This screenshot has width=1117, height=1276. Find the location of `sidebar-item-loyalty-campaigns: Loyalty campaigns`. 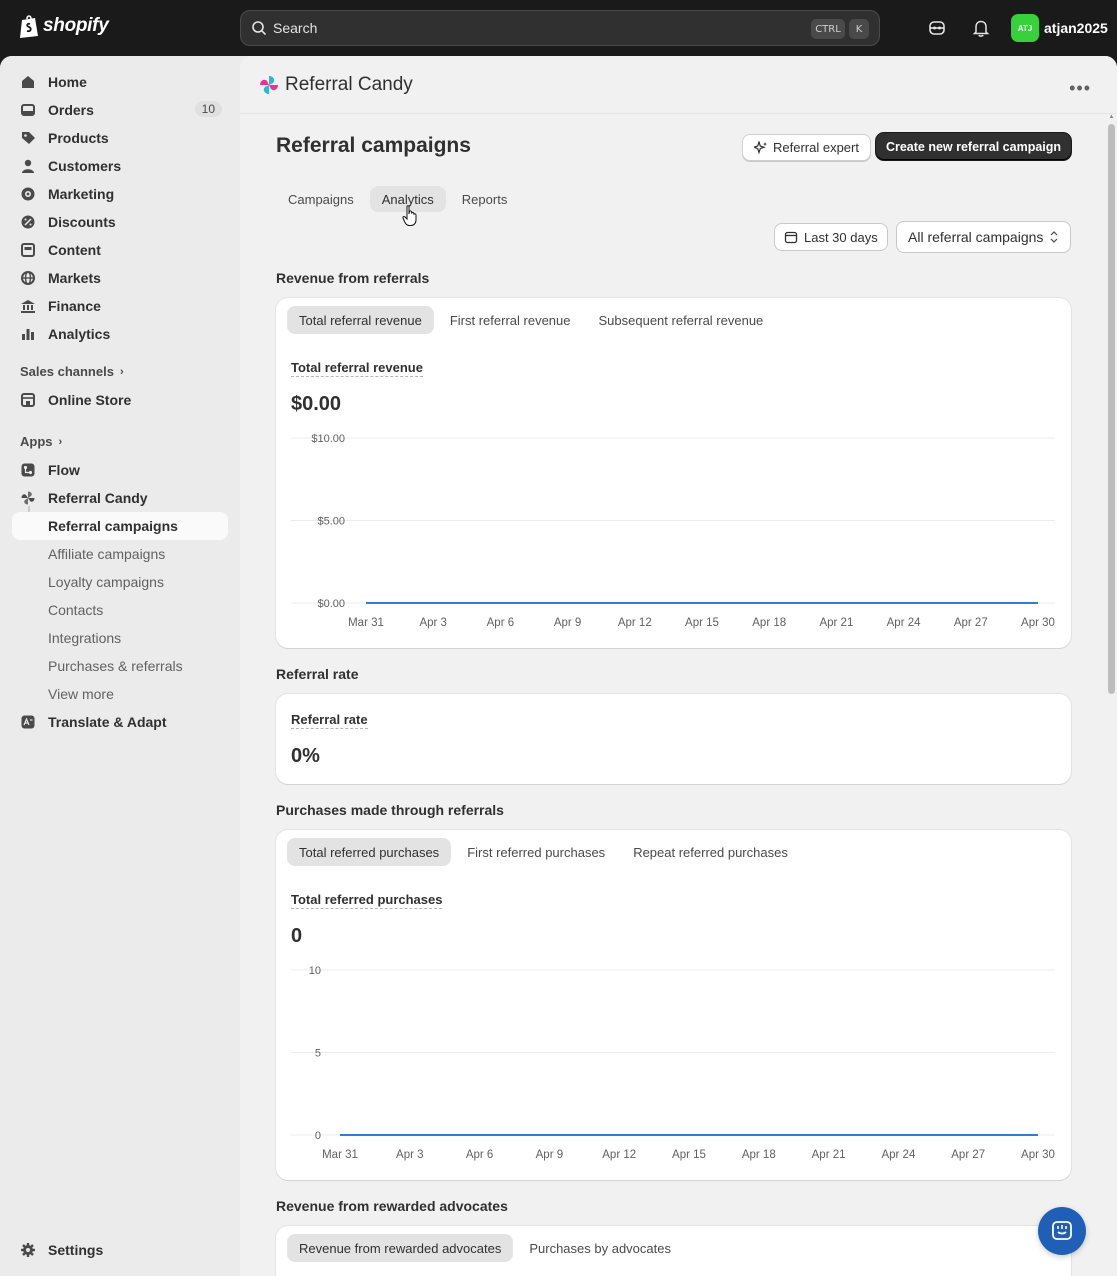

sidebar-item-loyalty-campaigns: Loyalty campaigns is located at coordinates (106, 582).